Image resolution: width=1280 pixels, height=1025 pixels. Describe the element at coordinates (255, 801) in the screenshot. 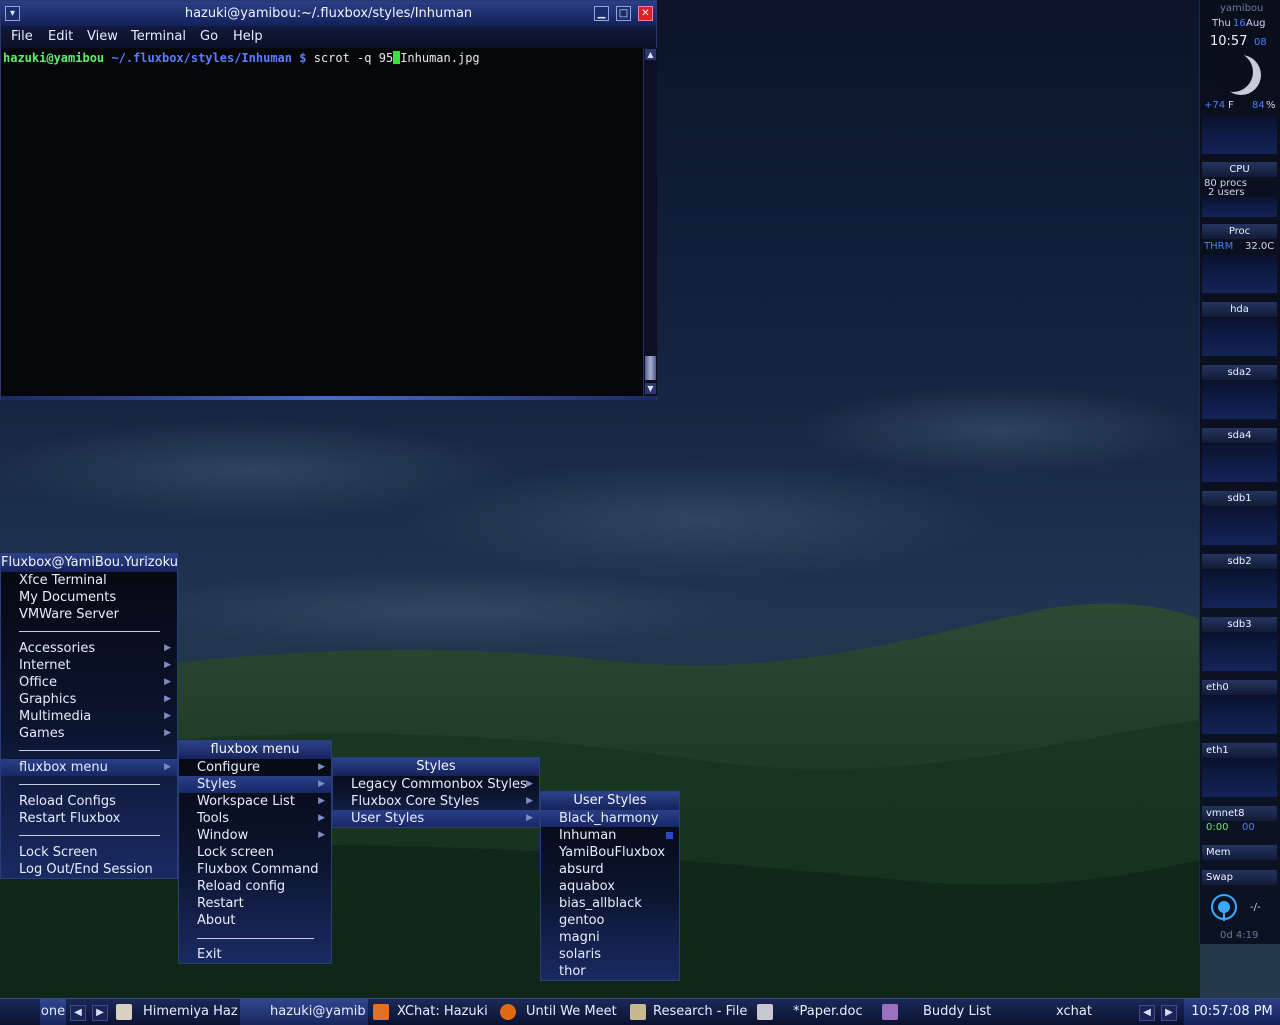

I see `menu-item-workspace-list: Workspace List ▶` at that location.